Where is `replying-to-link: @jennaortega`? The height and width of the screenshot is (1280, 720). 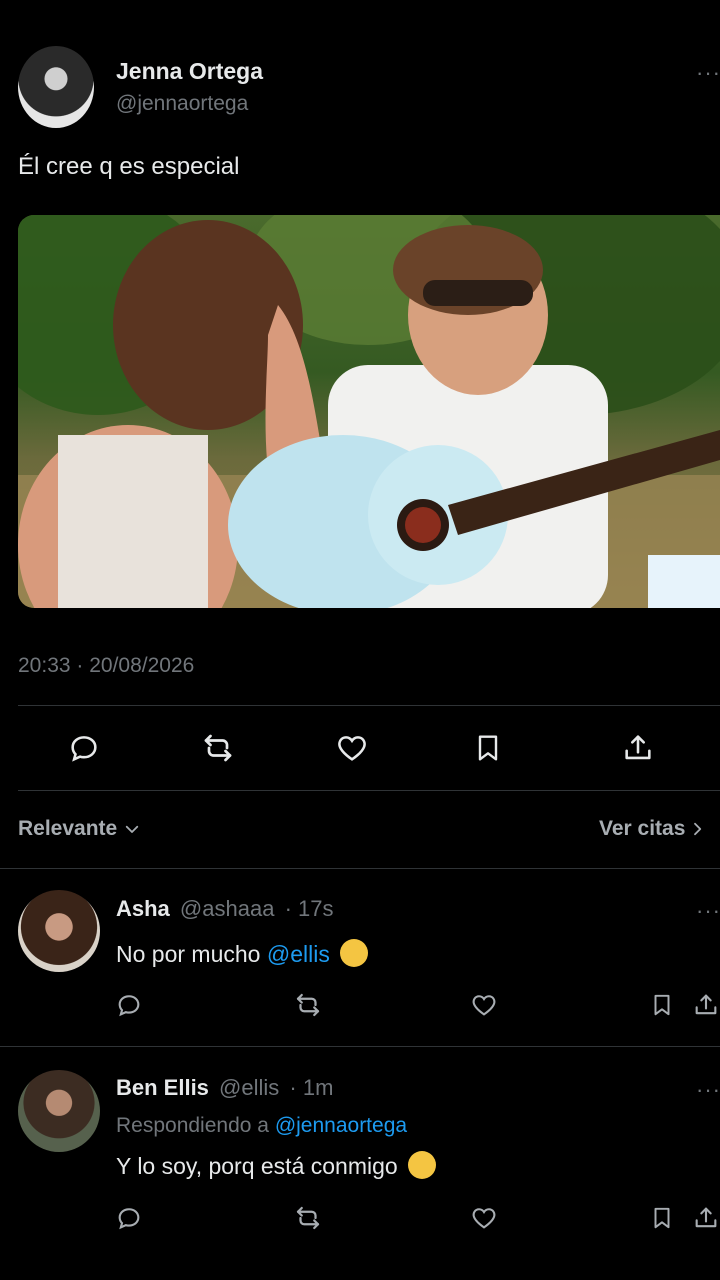
replying-to-link: @jennaortega is located at coordinates (341, 1125).